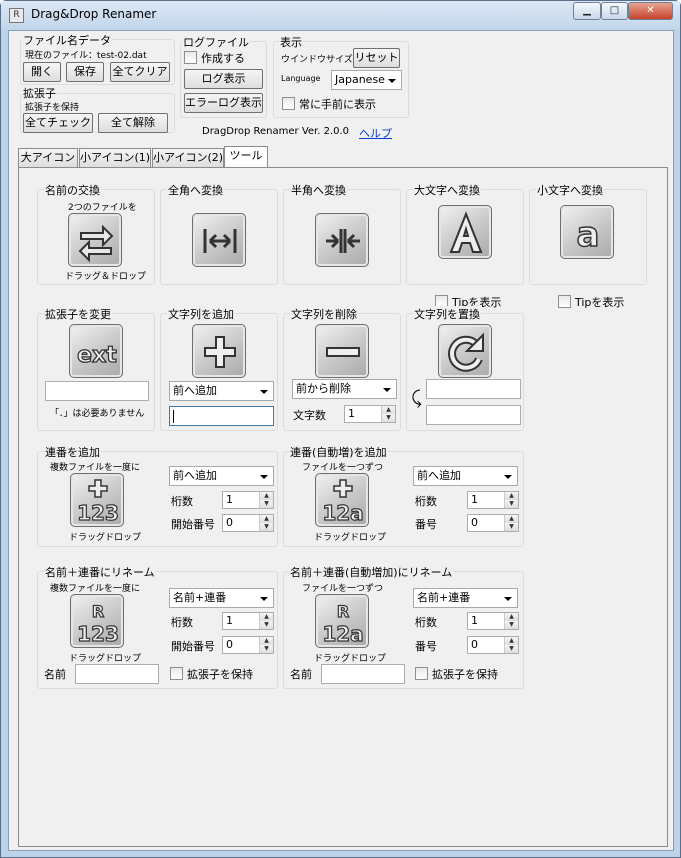  Describe the element at coordinates (201, 314) in the screenshot. I see `add-str-label: 文字列を追加` at that location.